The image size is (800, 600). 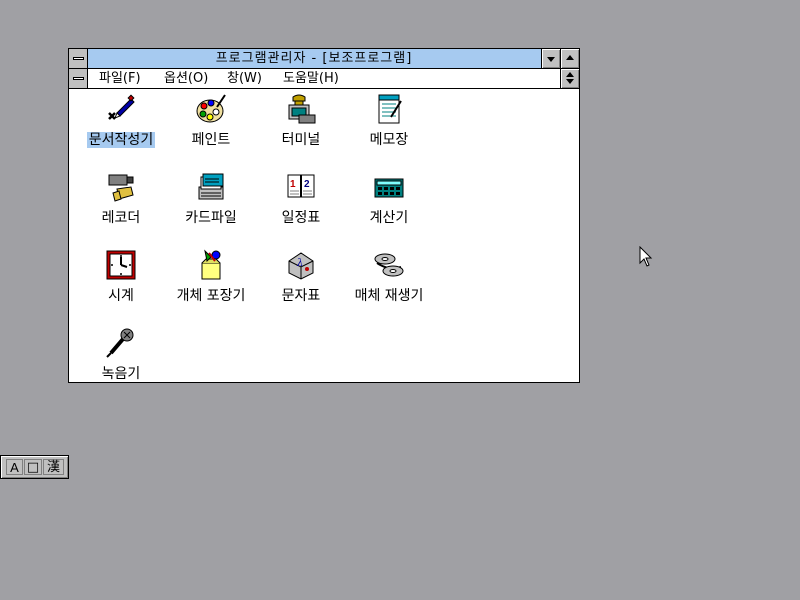 I want to click on svg-text: λ, so click(x=299, y=263).